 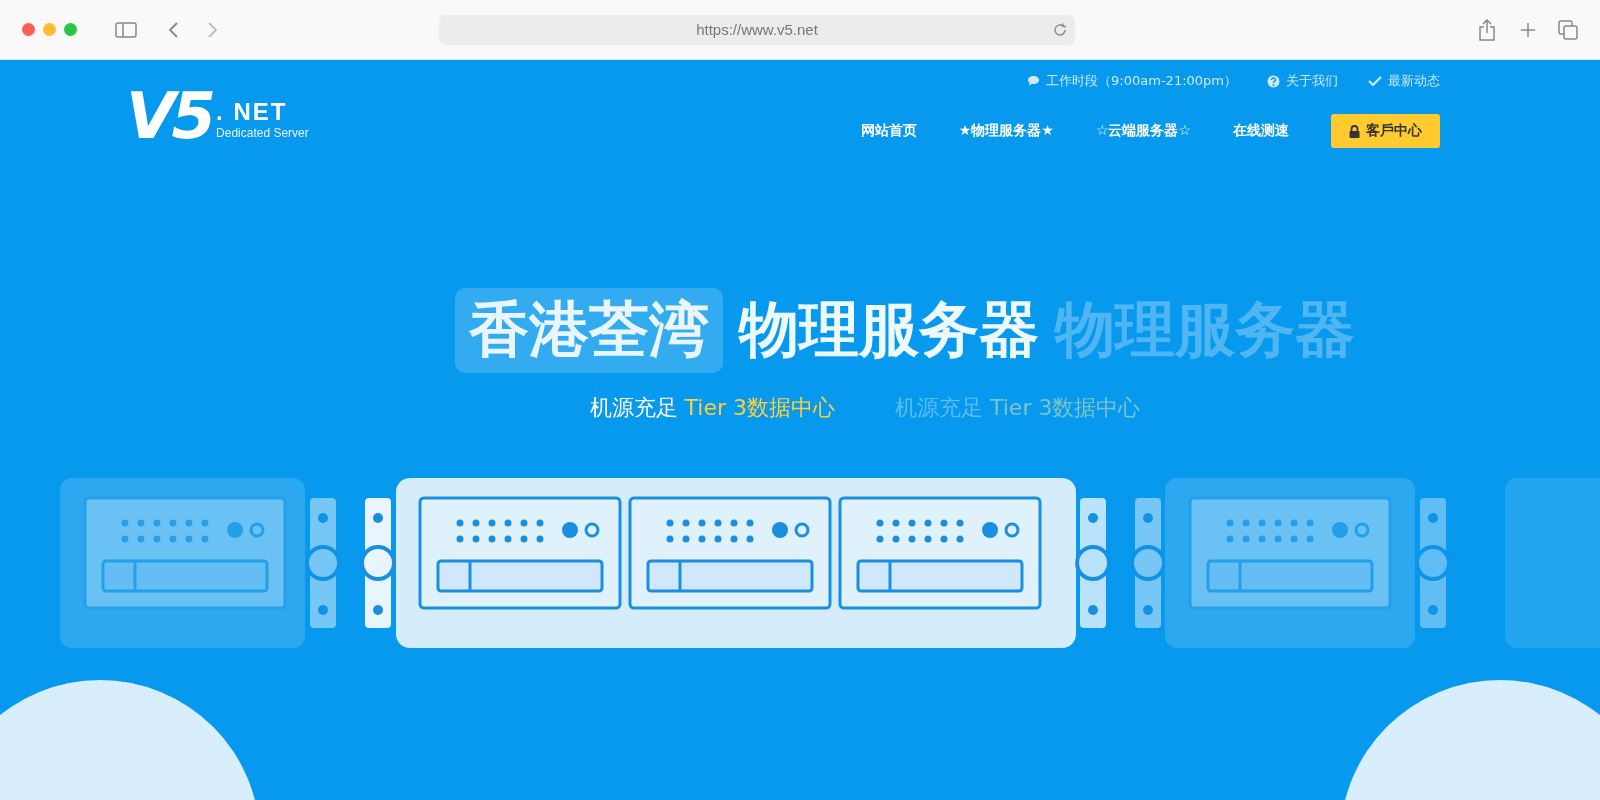 What do you see at coordinates (1302, 81) in the screenshot?
I see `top-link: 关于我们` at bounding box center [1302, 81].